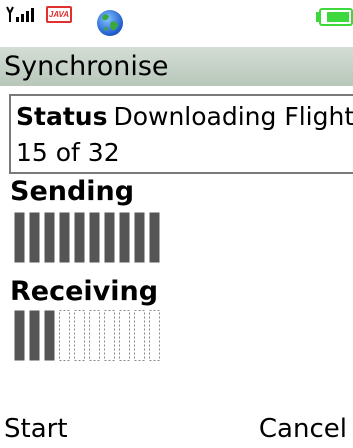 This screenshot has width=353, height=448. Describe the element at coordinates (62, 116) in the screenshot. I see `status-label: Status` at that location.